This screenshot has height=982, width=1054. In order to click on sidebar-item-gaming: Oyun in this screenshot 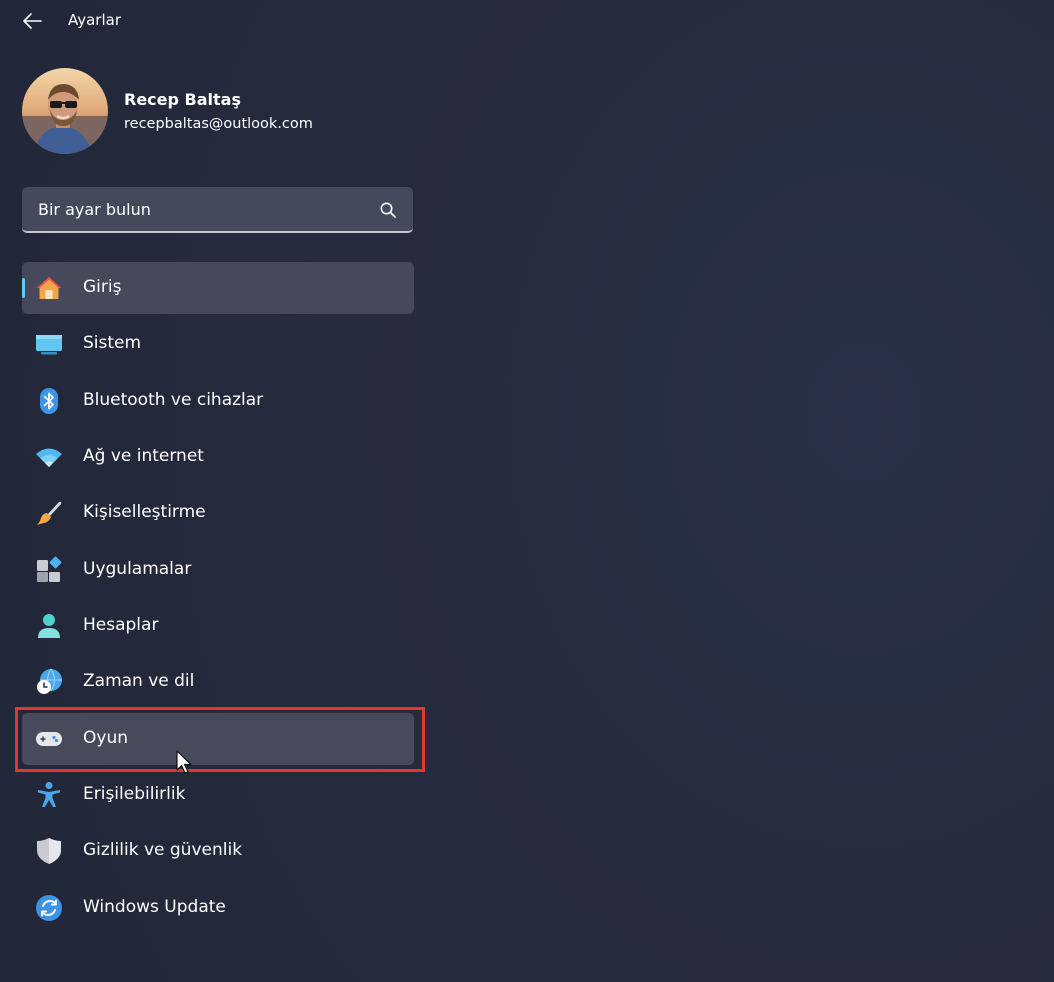, I will do `click(218, 738)`.